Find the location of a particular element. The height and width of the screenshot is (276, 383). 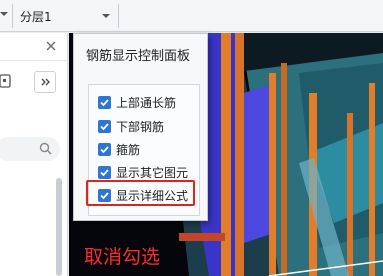

option-label: 箍筋 is located at coordinates (128, 149).